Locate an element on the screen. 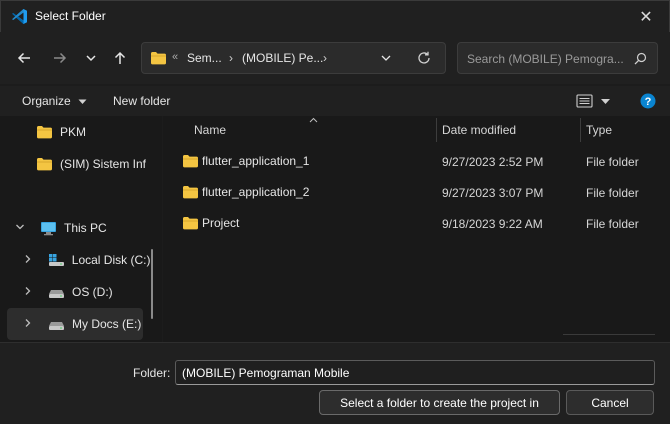  cancel-button: Cancel is located at coordinates (610, 402).